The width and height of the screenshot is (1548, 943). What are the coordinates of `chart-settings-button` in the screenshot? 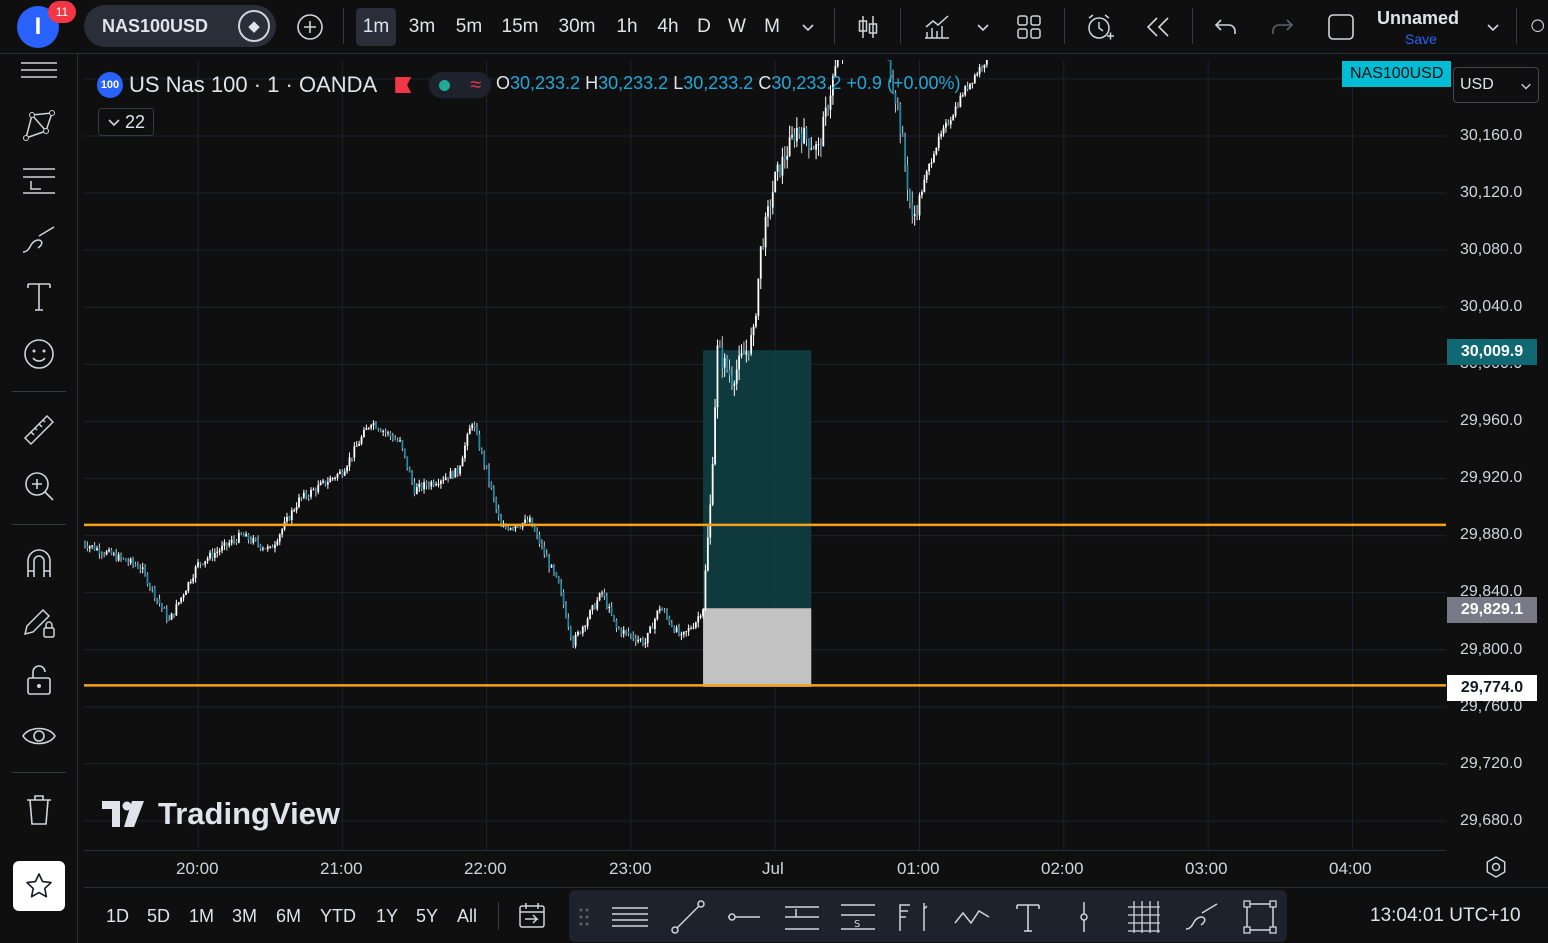 It's located at (1496, 867).